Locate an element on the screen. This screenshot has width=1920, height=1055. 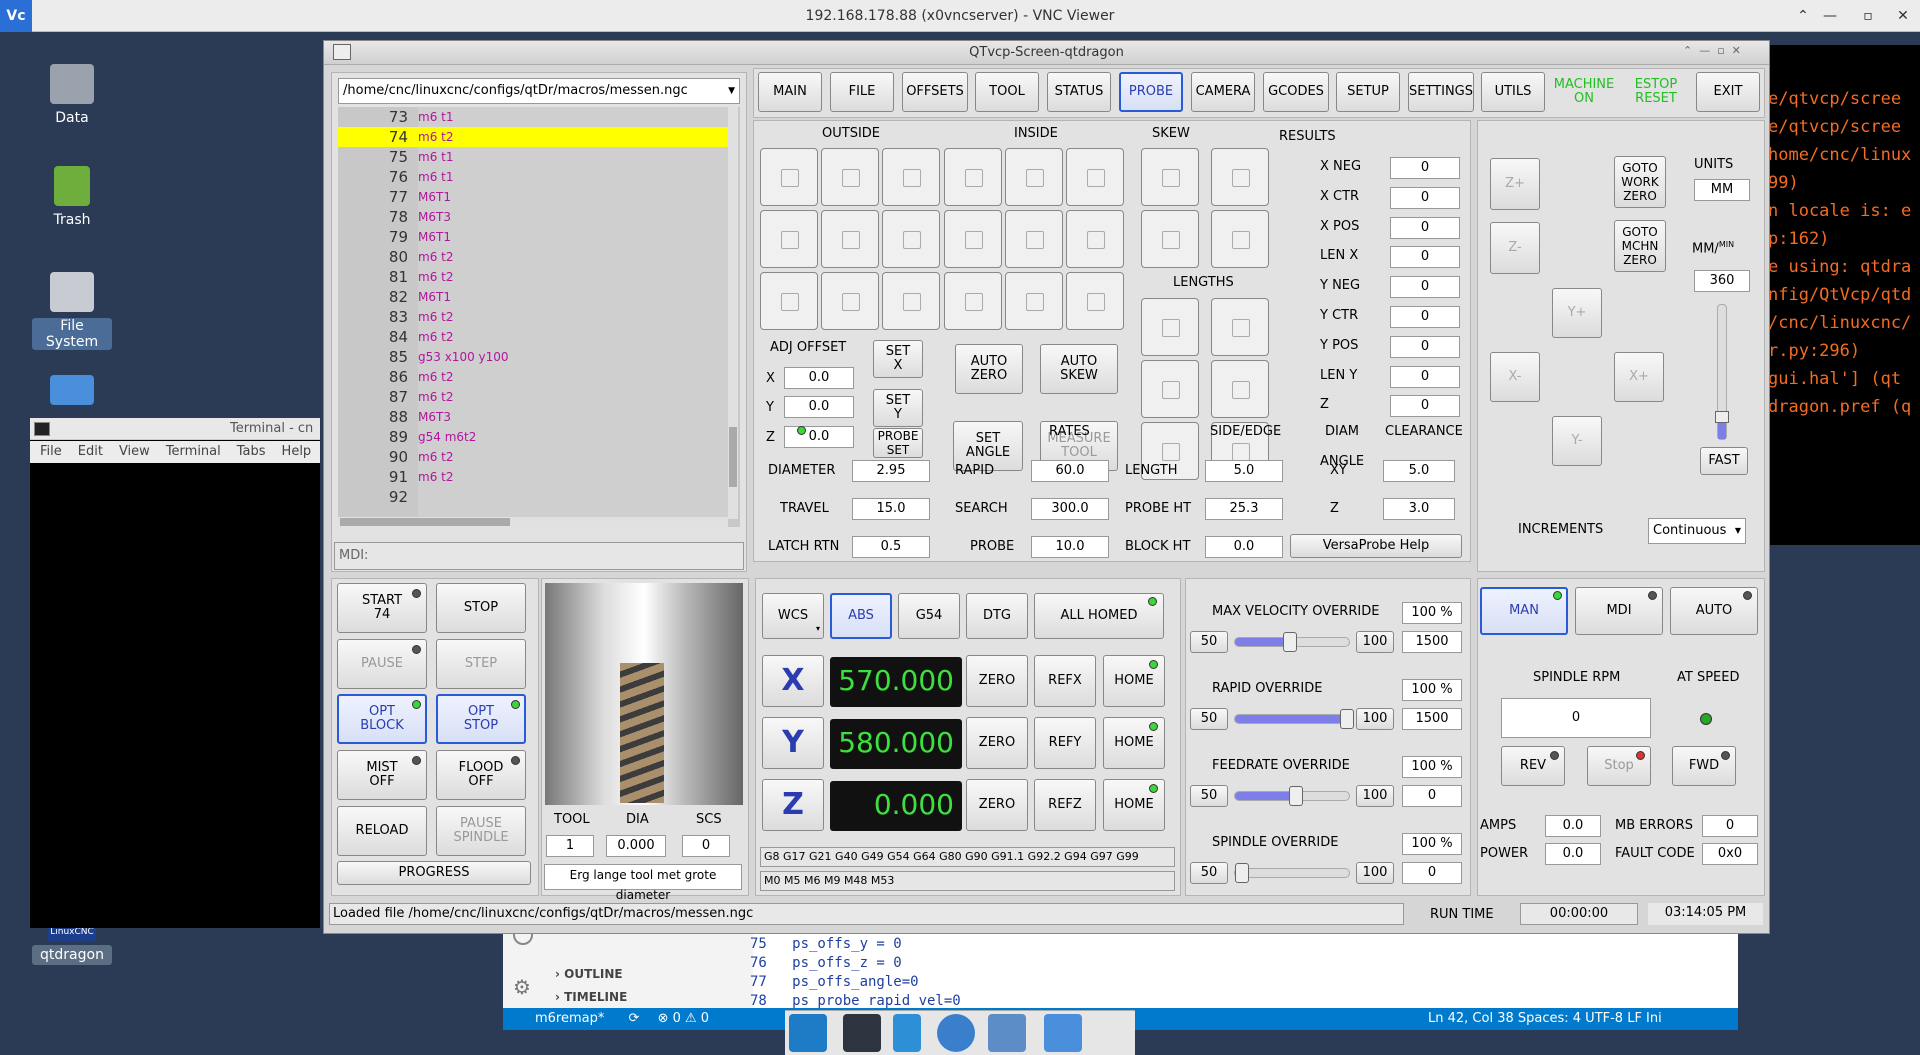
outline-section: › OUTLINE is located at coordinates (589, 974).